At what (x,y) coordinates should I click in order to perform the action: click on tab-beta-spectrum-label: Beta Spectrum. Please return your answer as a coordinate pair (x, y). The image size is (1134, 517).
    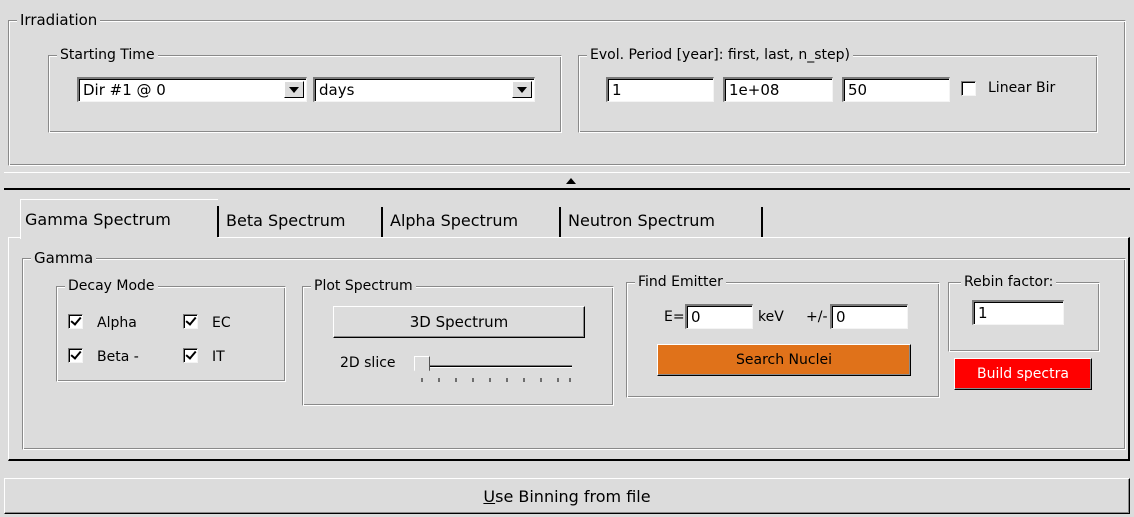
    Looking at the image, I should click on (286, 220).